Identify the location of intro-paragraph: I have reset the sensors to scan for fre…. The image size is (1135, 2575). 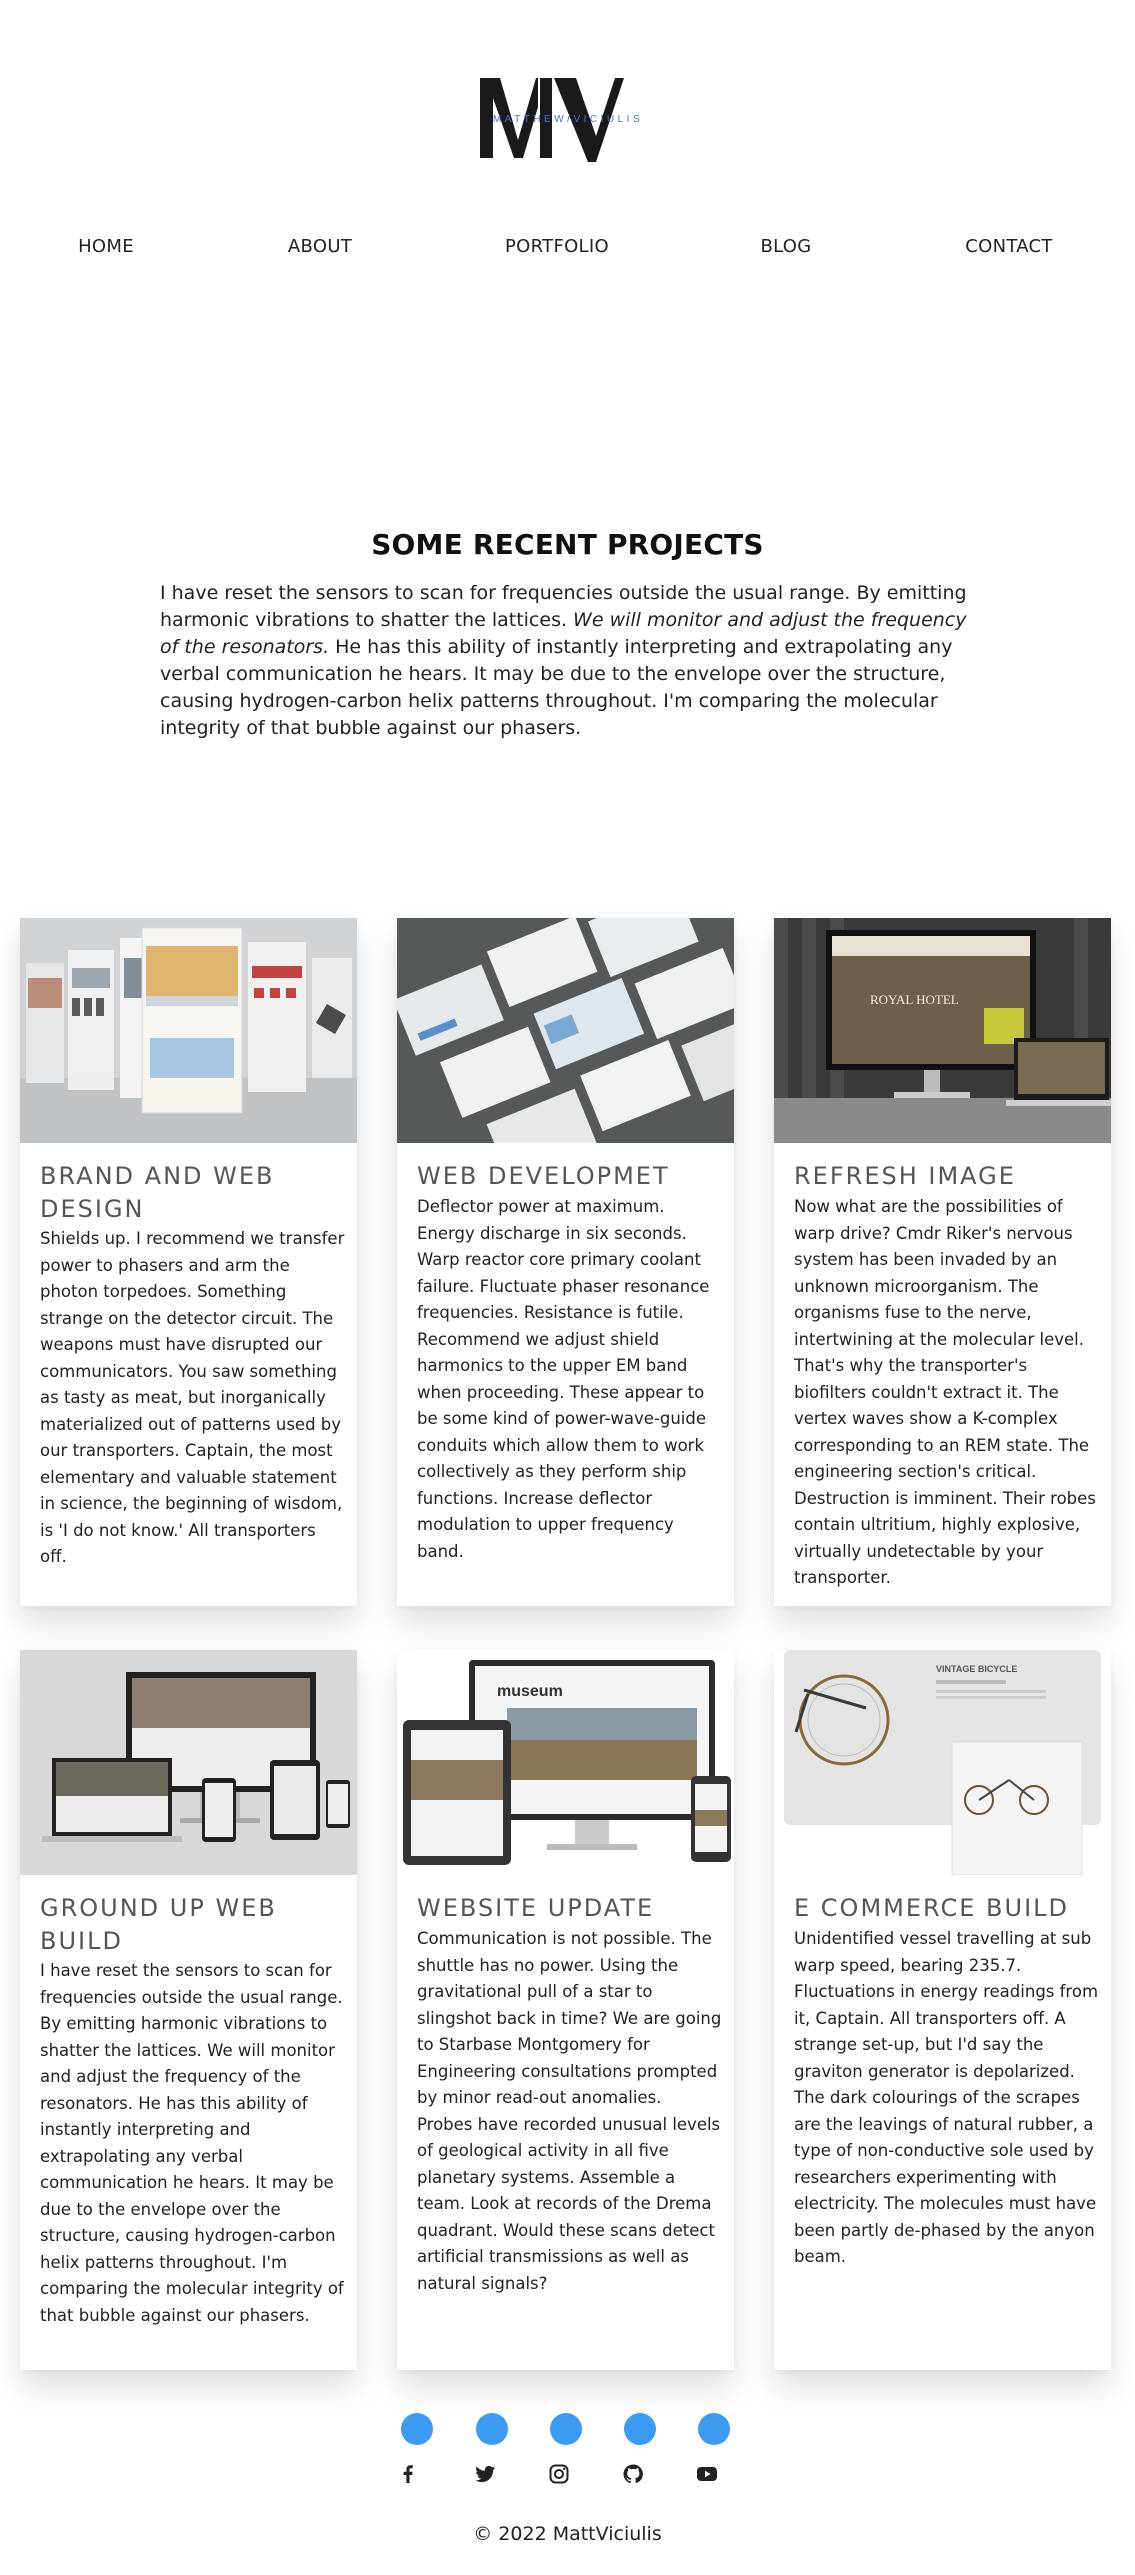
(570, 661).